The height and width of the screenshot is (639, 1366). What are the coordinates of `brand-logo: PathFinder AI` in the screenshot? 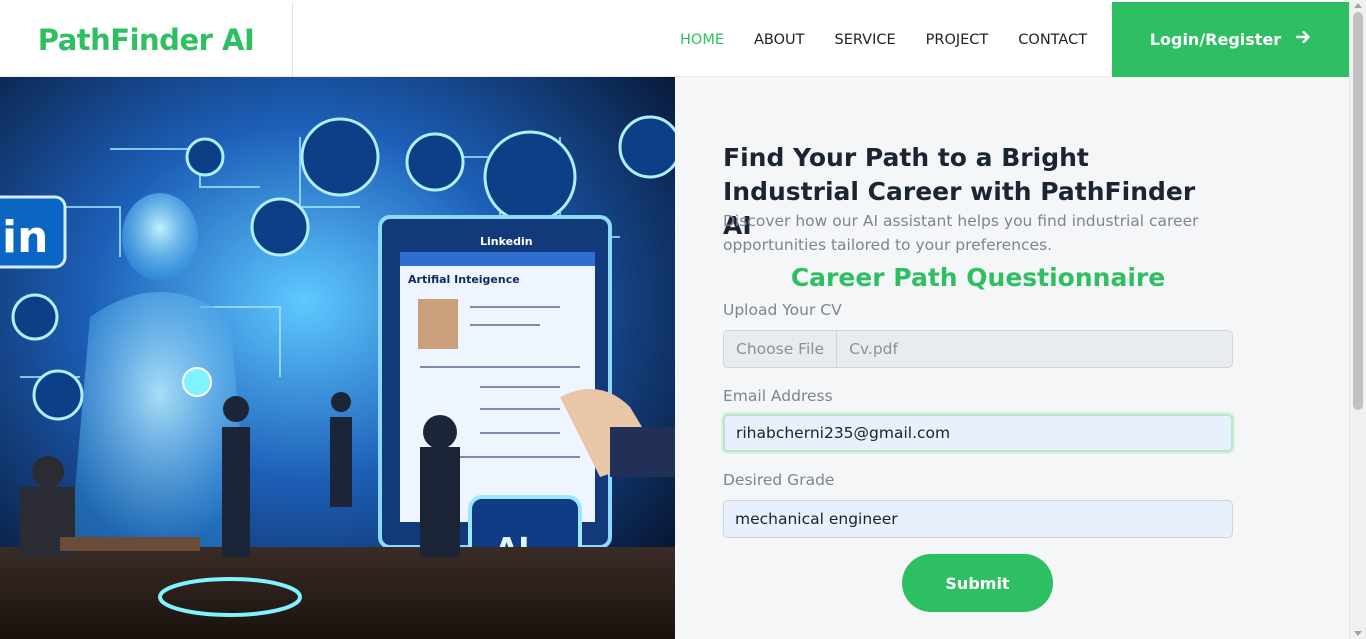 It's located at (146, 39).